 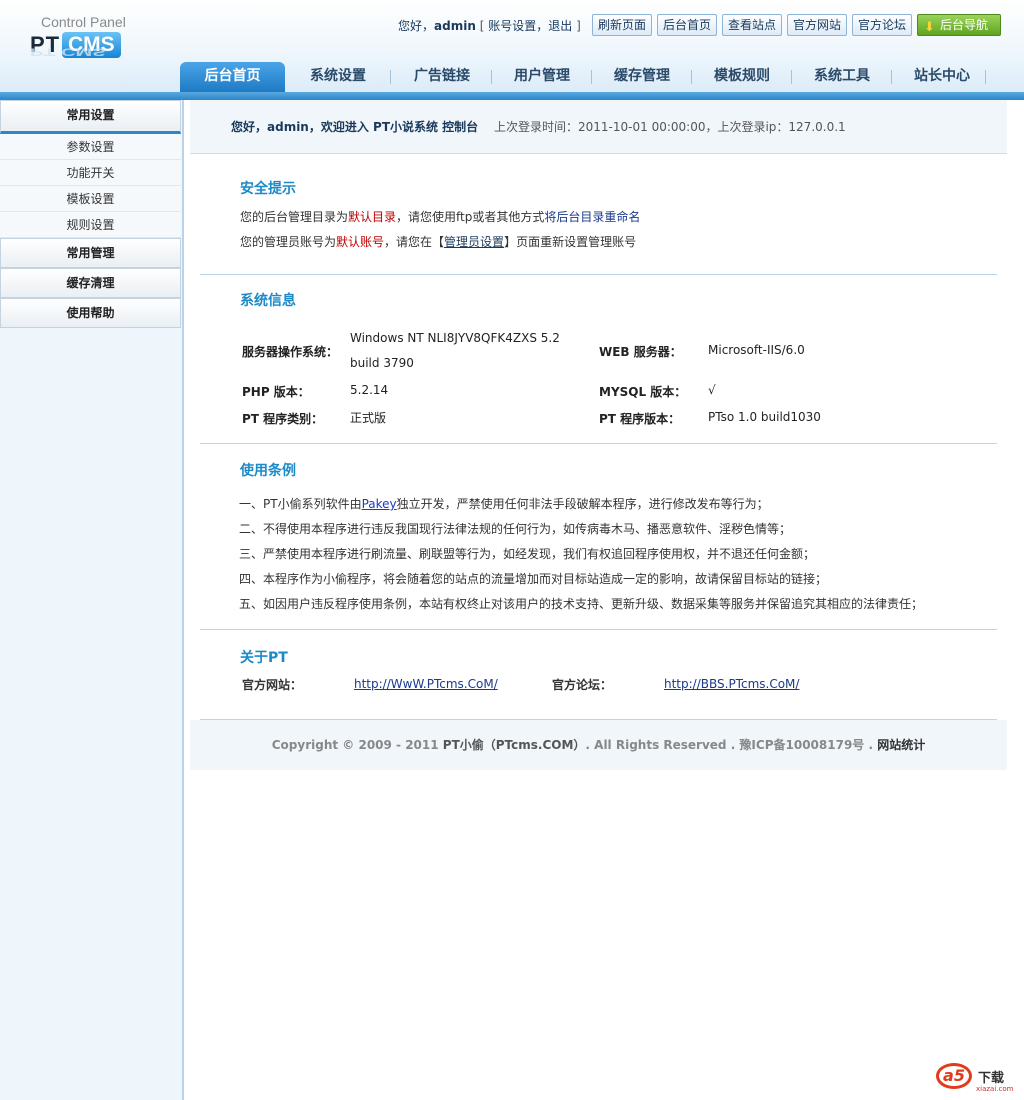 What do you see at coordinates (294, 217) in the screenshot?
I see `text: 您的后台管理目录为` at bounding box center [294, 217].